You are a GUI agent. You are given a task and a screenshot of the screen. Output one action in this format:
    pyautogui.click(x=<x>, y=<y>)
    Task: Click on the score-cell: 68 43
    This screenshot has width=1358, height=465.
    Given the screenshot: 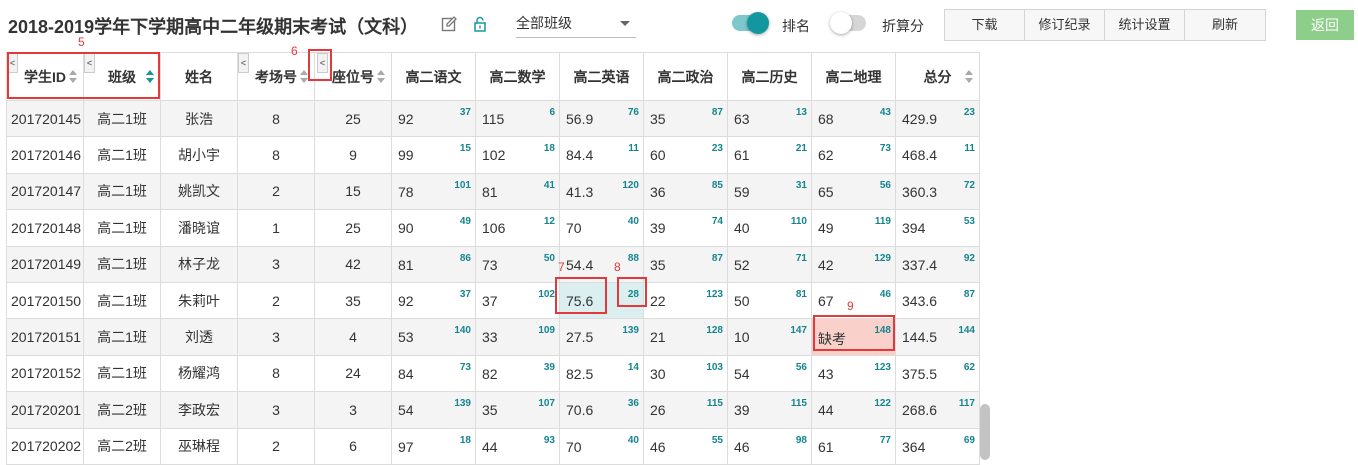 What is the action you would take?
    pyautogui.click(x=853, y=118)
    